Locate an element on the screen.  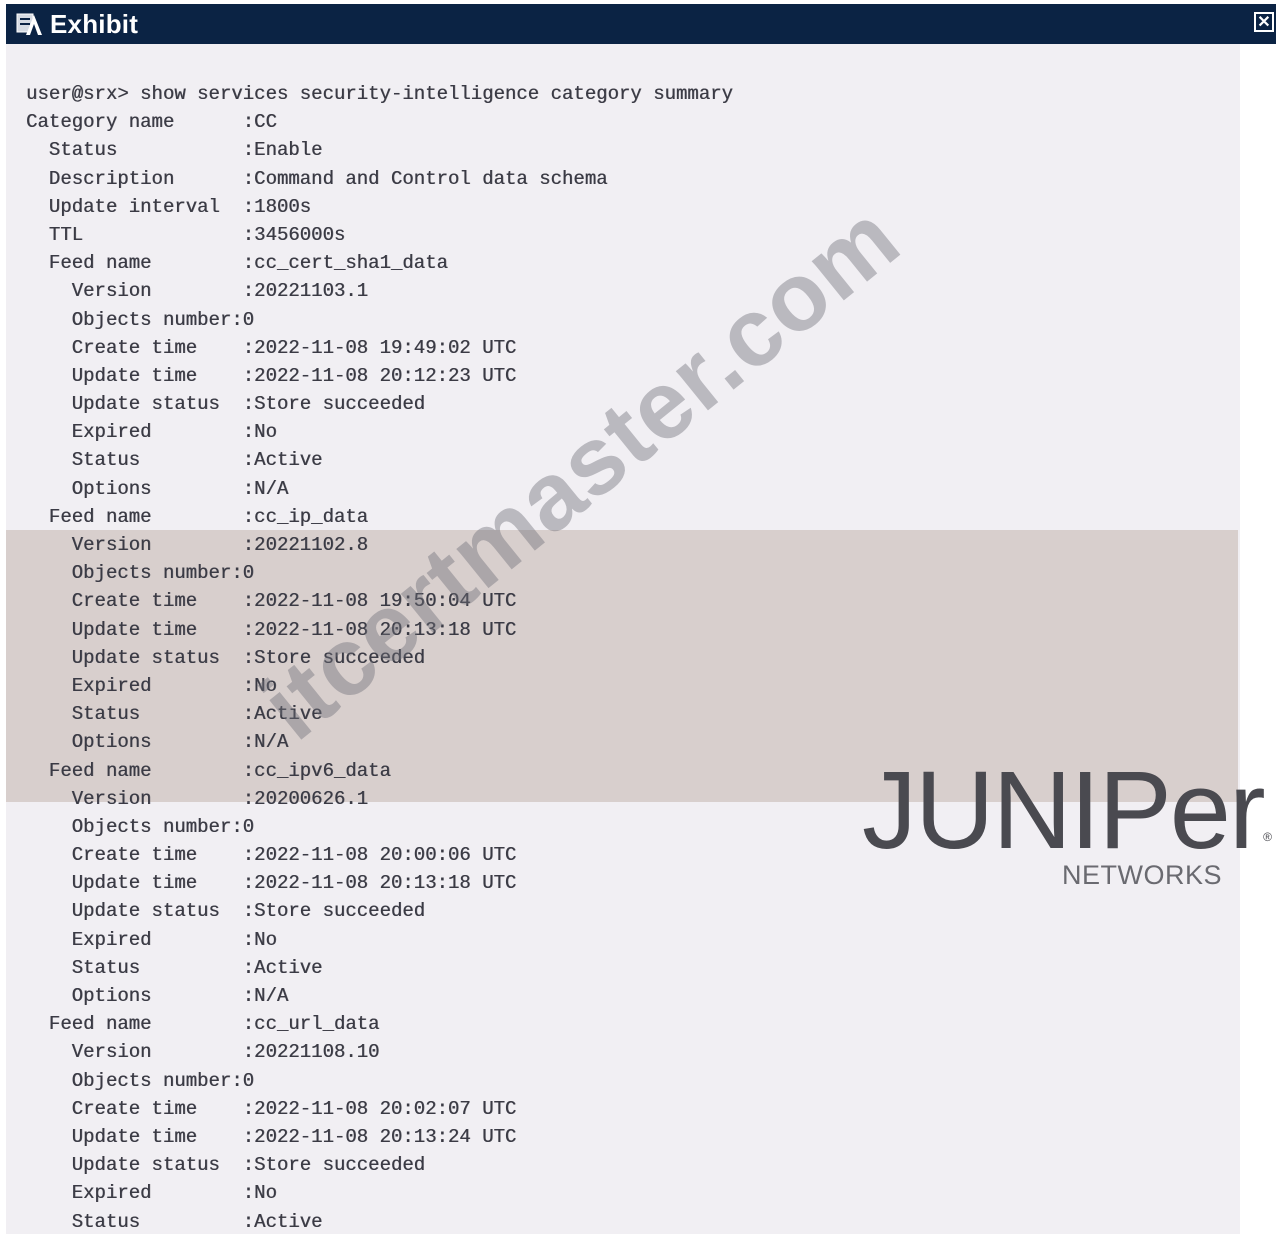
terminal-line: Create time :2022-11-08 20:00:06 UTC is located at coordinates (271, 855).